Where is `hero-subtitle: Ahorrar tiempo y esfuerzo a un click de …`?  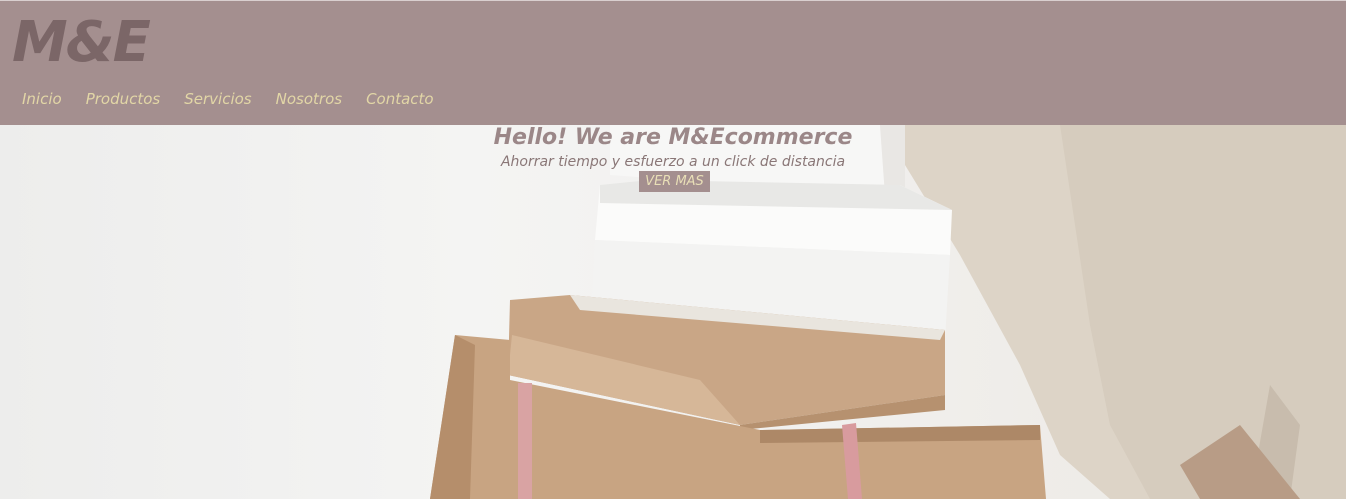
hero-subtitle: Ahorrar tiempo y esfuerzo a un click de … is located at coordinates (673, 162).